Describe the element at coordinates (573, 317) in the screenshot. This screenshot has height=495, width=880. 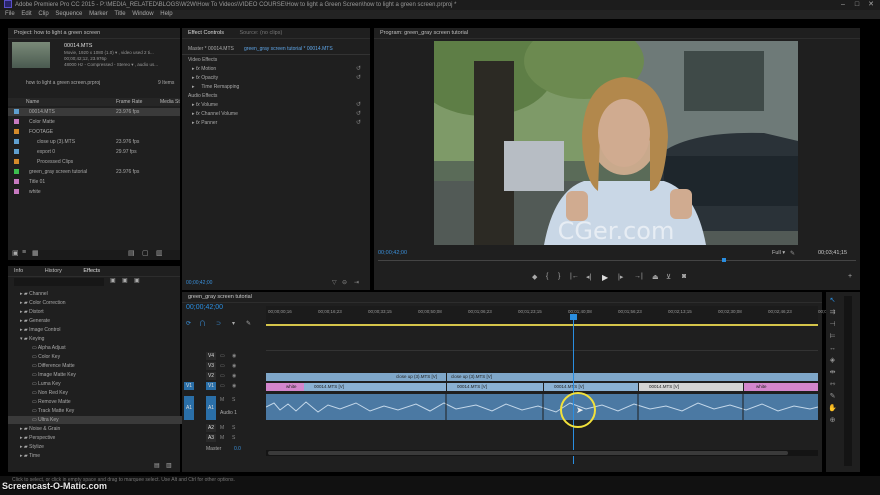
I see `playhead-handle` at that location.